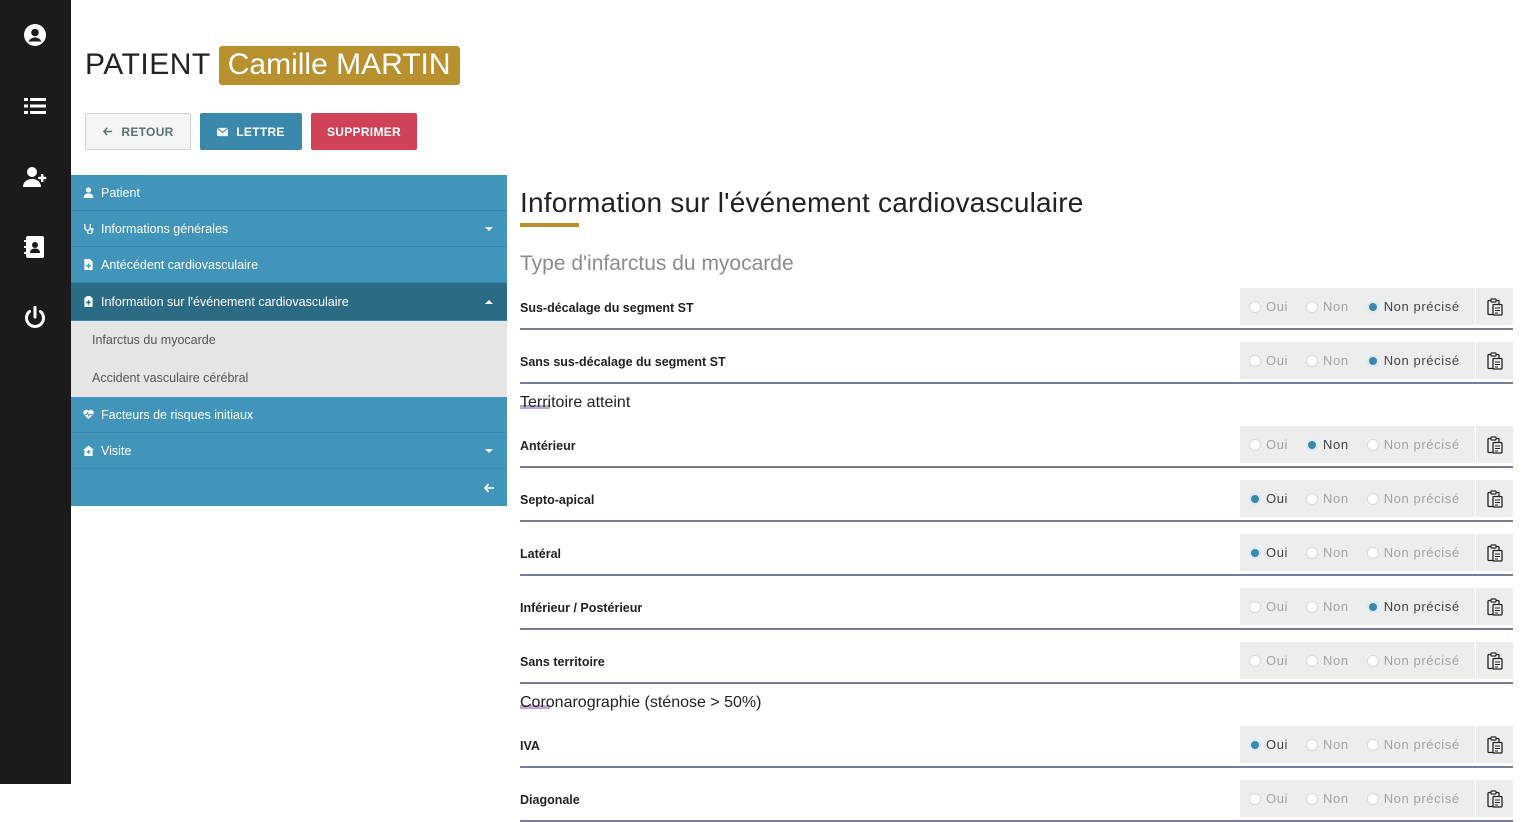  What do you see at coordinates (289, 451) in the screenshot?
I see `menu-item-visit: Visite` at bounding box center [289, 451].